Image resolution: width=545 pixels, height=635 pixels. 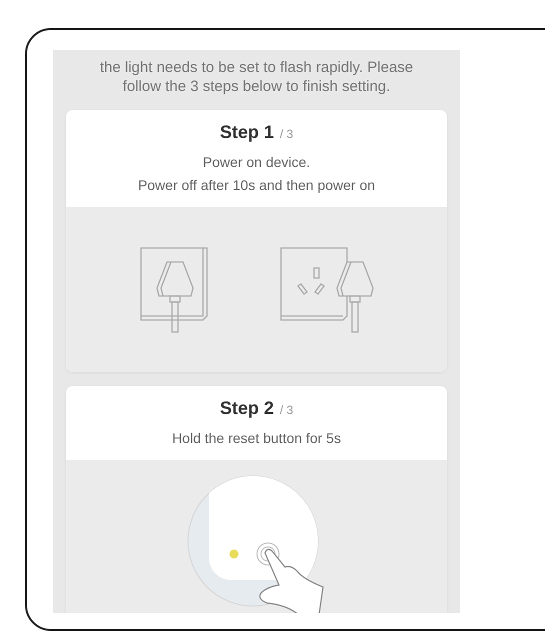 What do you see at coordinates (256, 185) in the screenshot?
I see `step-instruction: Power off after 10s and then power on` at bounding box center [256, 185].